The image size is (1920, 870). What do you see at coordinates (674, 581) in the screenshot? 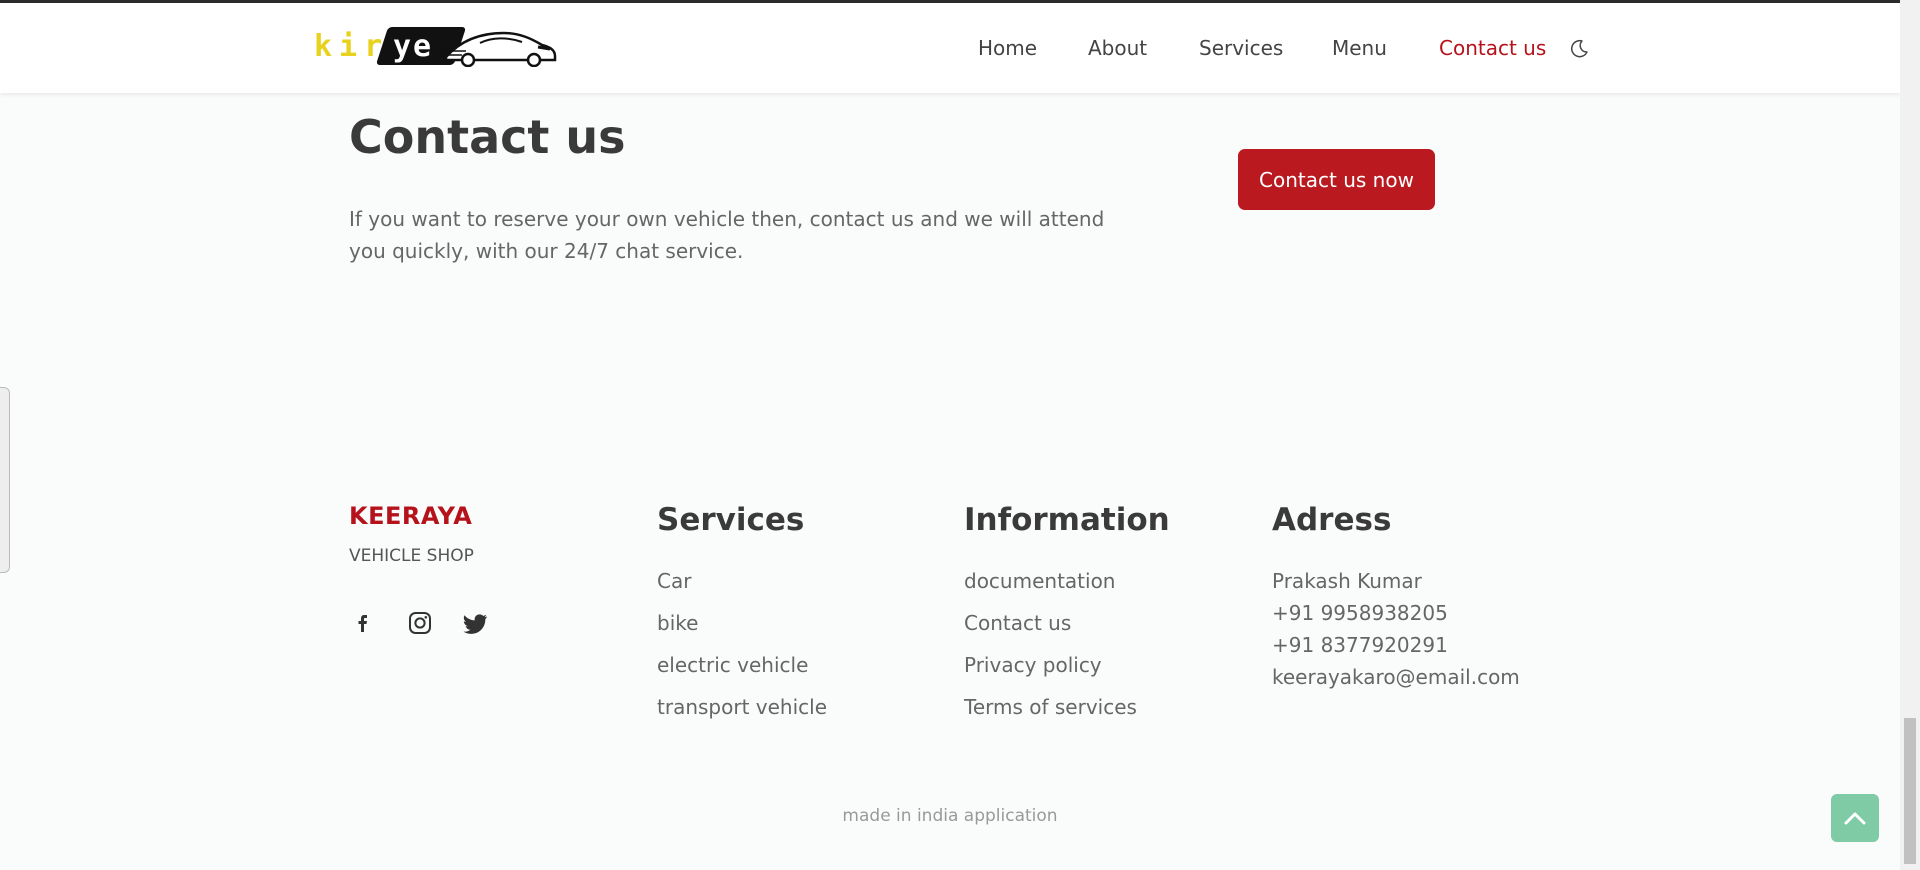
I see `footer-link-car: Car` at bounding box center [674, 581].